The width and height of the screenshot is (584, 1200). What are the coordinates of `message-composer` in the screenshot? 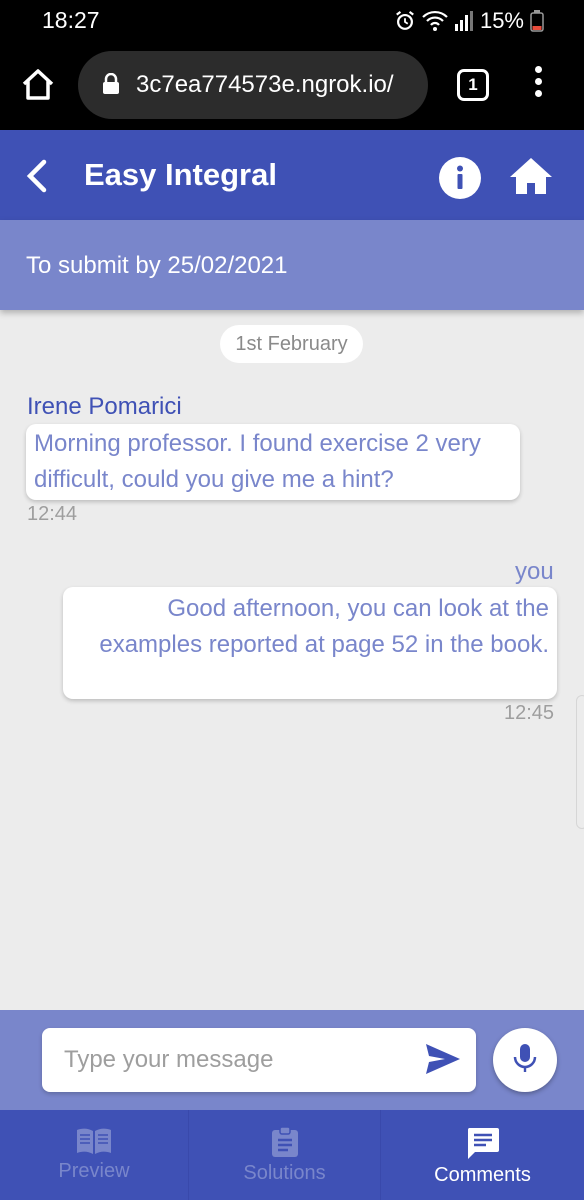 It's located at (292, 1060).